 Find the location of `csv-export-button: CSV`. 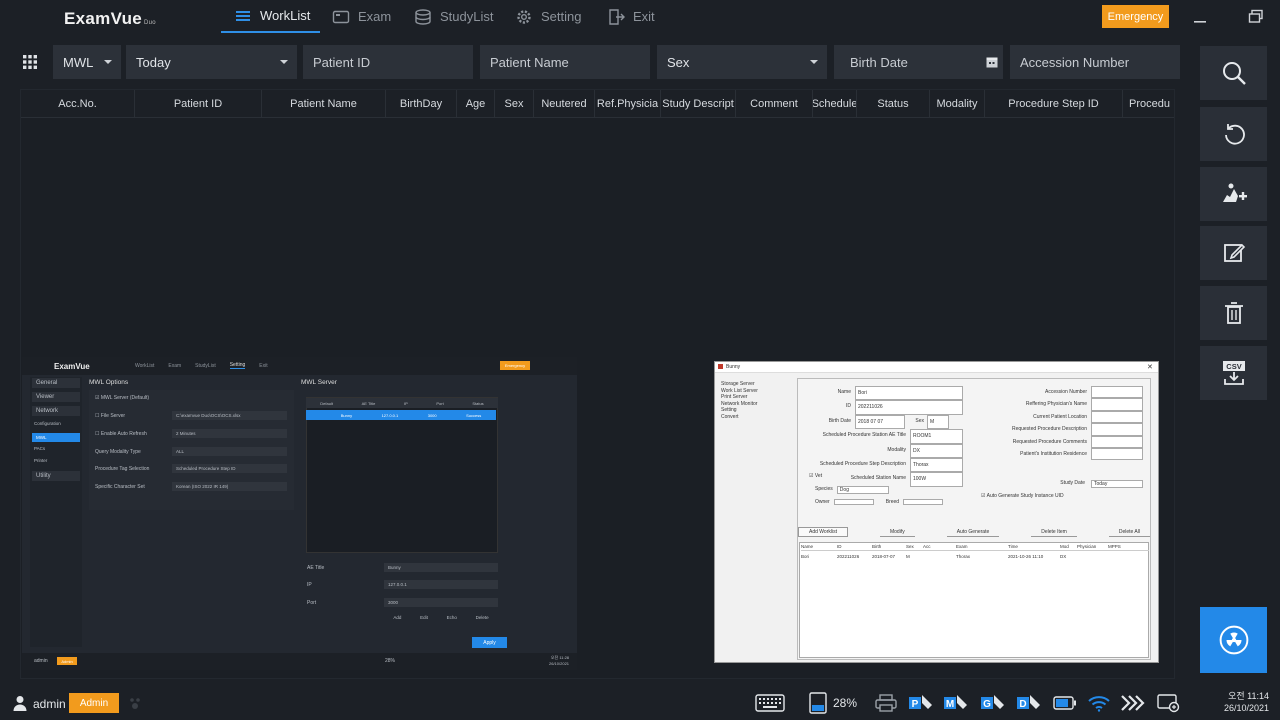

csv-export-button: CSV is located at coordinates (1233, 373).